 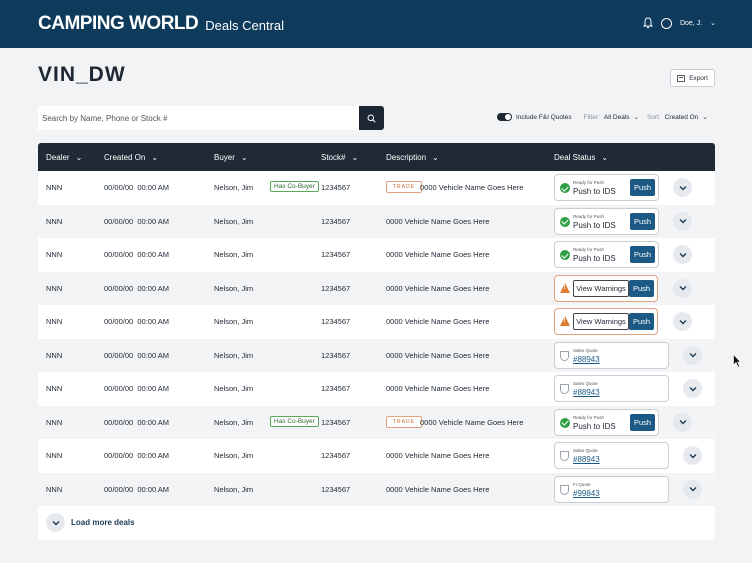 What do you see at coordinates (617, 117) in the screenshot?
I see `filter-select: All Deals` at bounding box center [617, 117].